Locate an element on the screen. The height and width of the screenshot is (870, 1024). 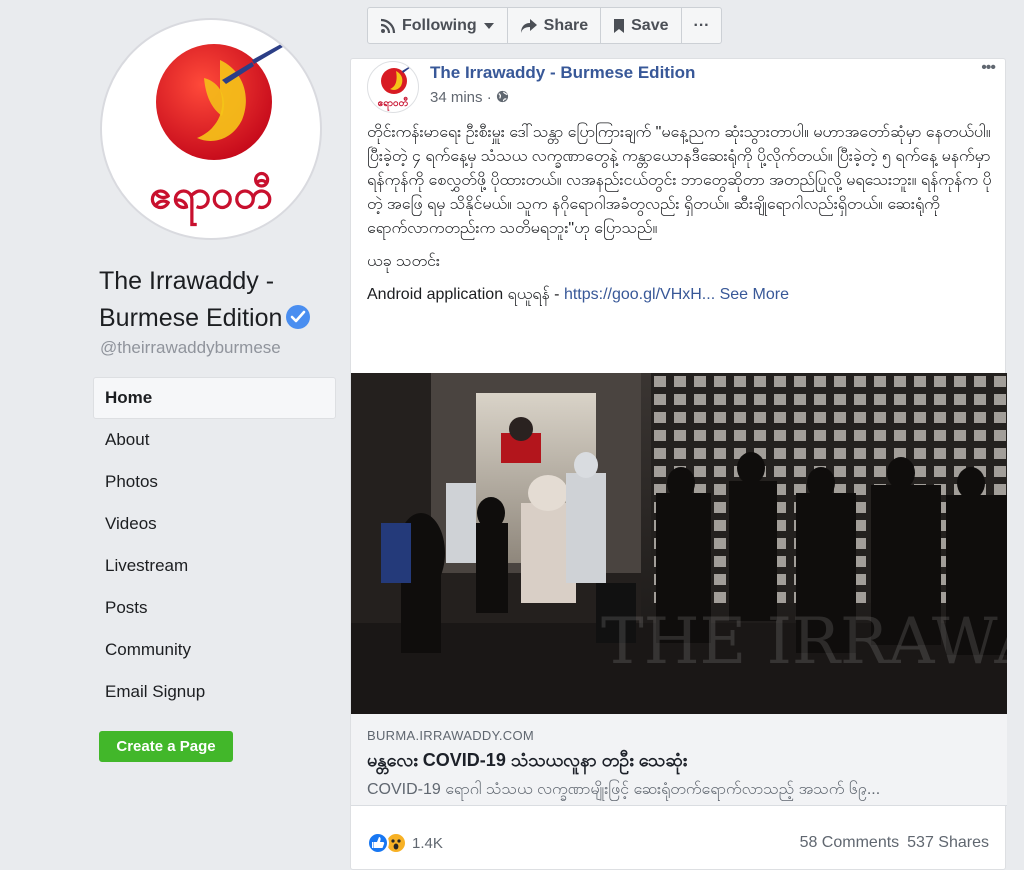
logo-text: ဧရာဝတီ is located at coordinates (210, 199).